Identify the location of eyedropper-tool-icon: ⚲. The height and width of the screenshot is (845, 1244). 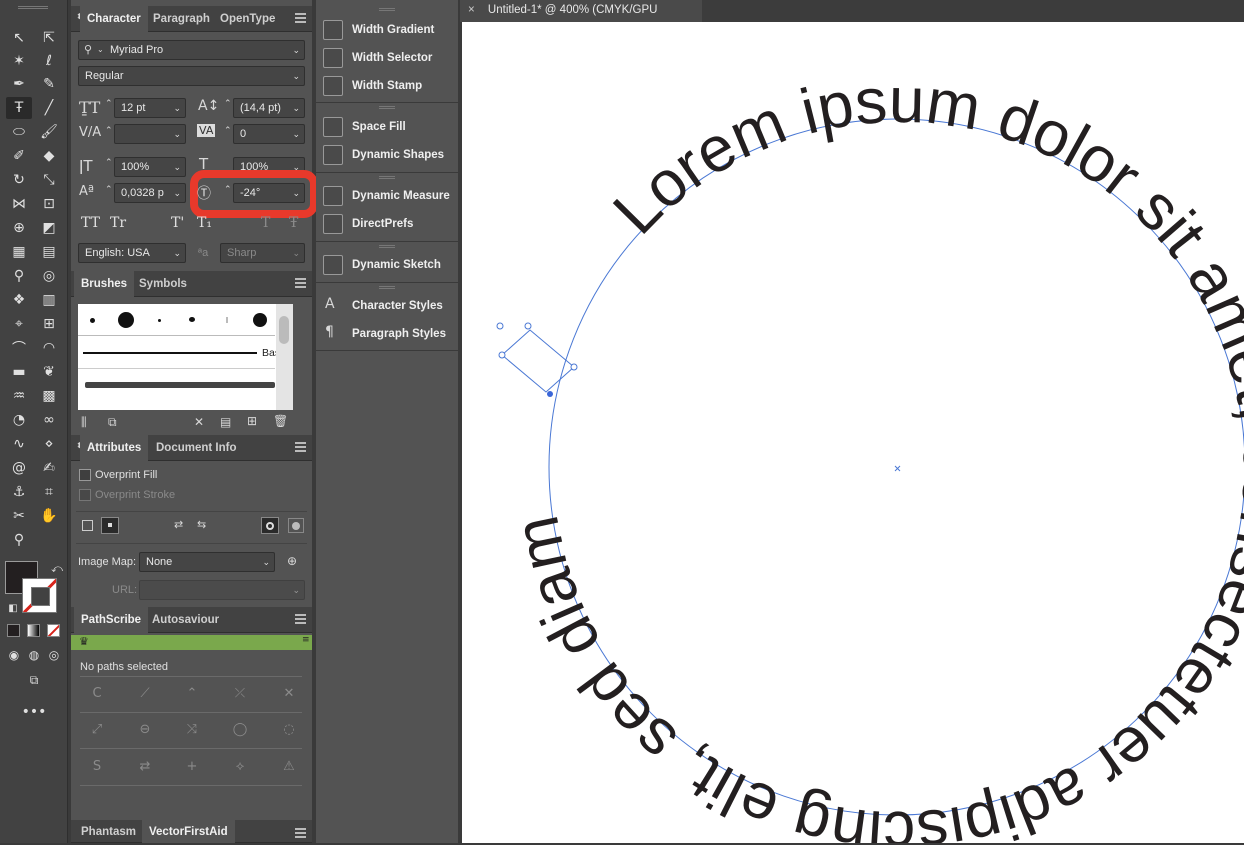
(19, 276).